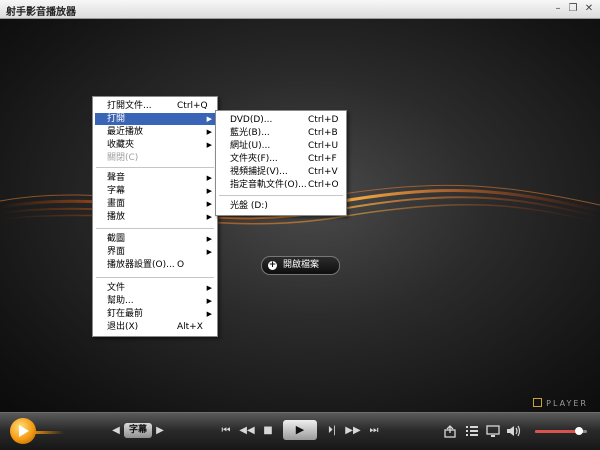 This screenshot has width=600, height=450. I want to click on menu-item-subtitle: 字幕 ▶, so click(155, 191).